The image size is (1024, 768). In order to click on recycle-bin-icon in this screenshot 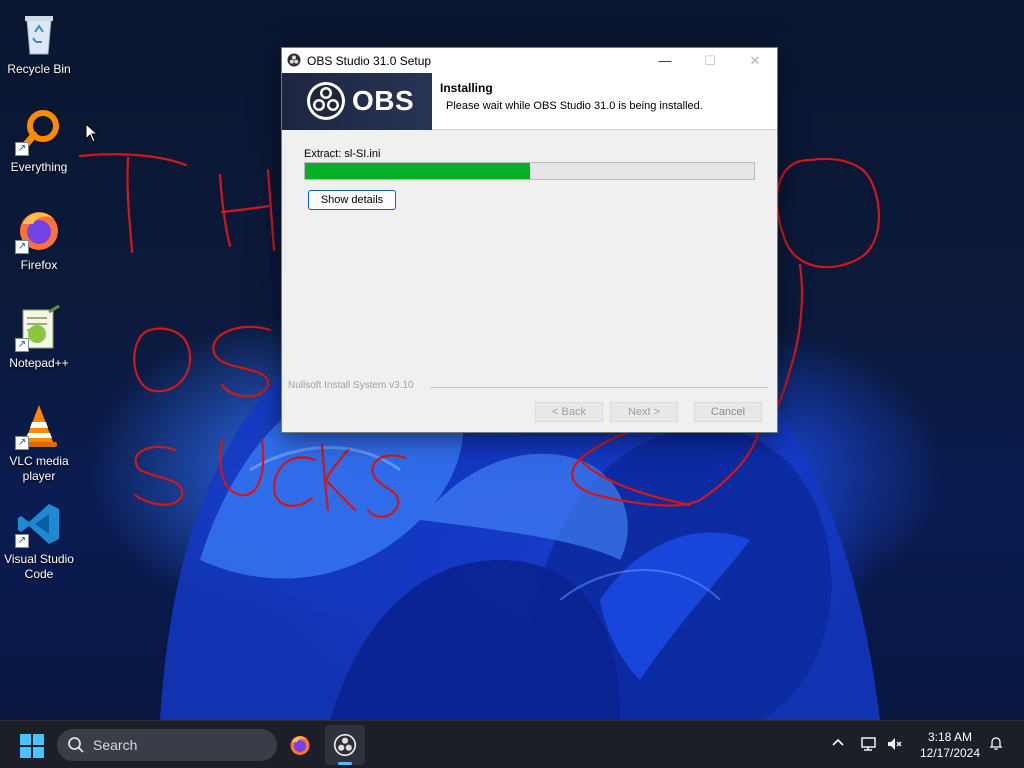, I will do `click(39, 34)`.